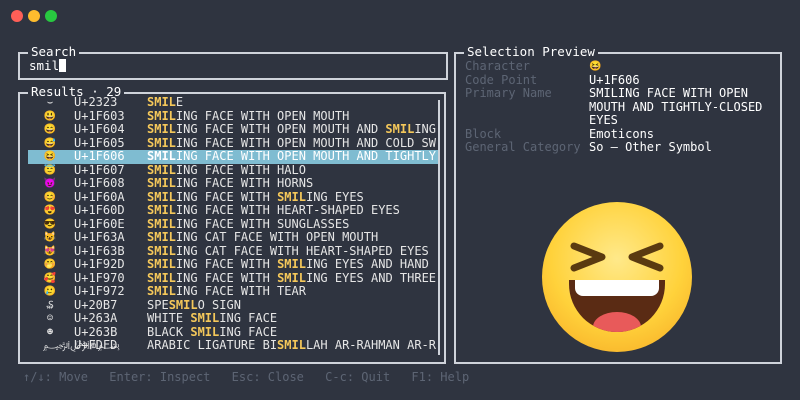  Describe the element at coordinates (371, 278) in the screenshot. I see `result-name-suffix: ING EYES AND THREE` at that location.